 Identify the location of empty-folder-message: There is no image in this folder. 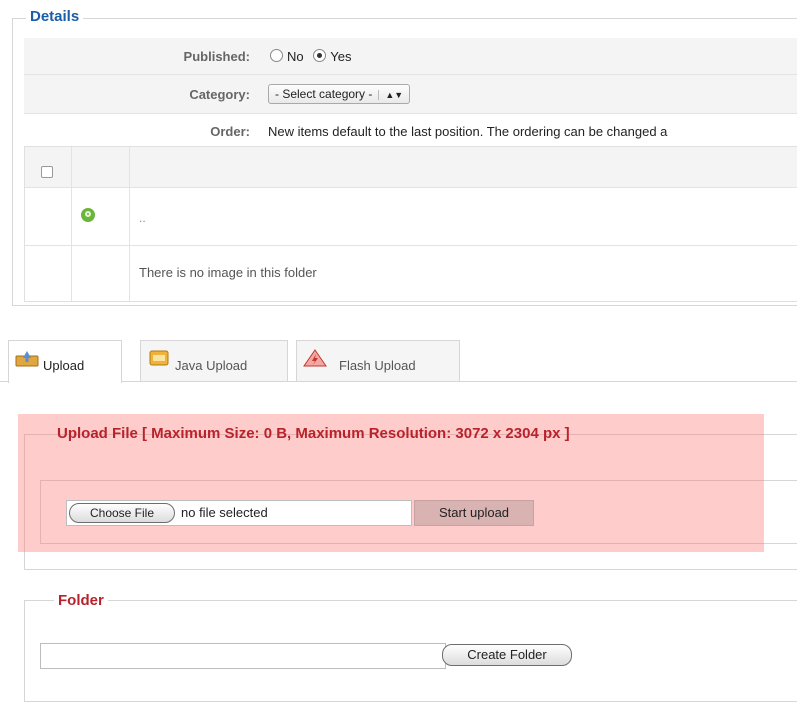
(228, 272).